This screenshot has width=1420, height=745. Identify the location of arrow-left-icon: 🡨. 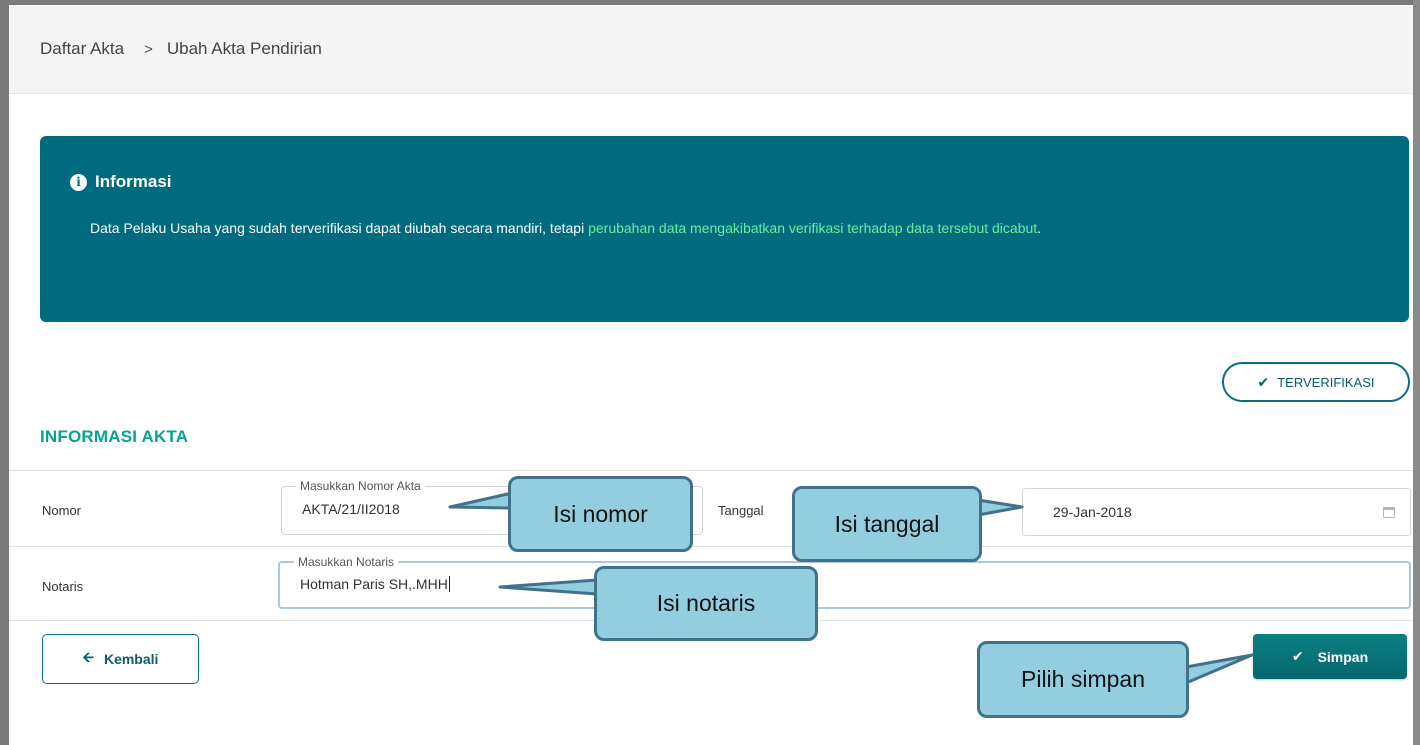
(88, 657).